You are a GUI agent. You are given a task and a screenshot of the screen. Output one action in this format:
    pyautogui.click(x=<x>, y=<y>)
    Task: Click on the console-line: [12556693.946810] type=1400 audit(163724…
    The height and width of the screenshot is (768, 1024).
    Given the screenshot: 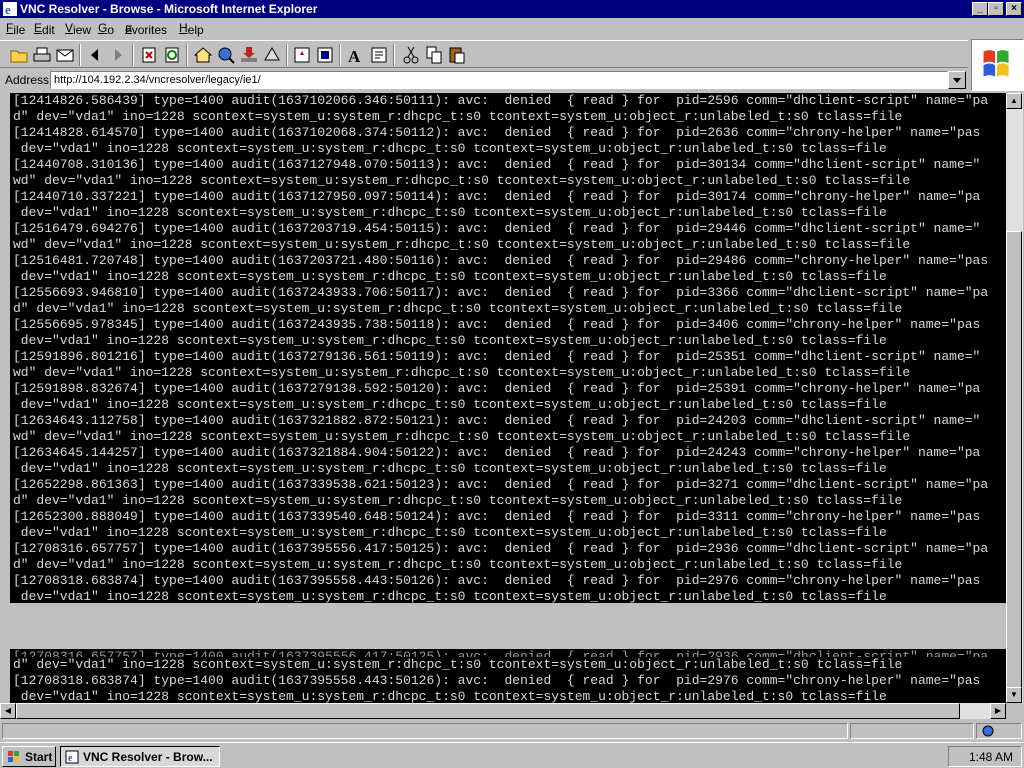 What is the action you would take?
    pyautogui.click(x=501, y=292)
    